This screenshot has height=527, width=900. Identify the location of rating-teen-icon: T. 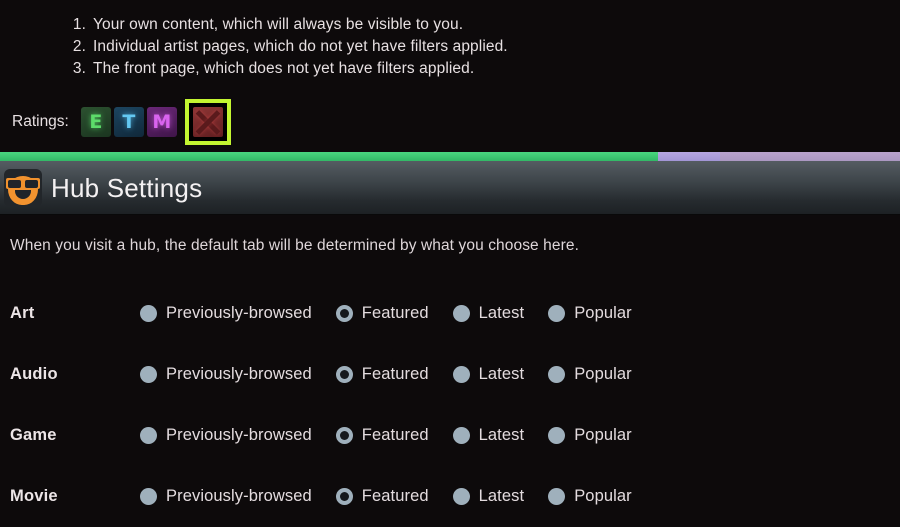
(128, 122).